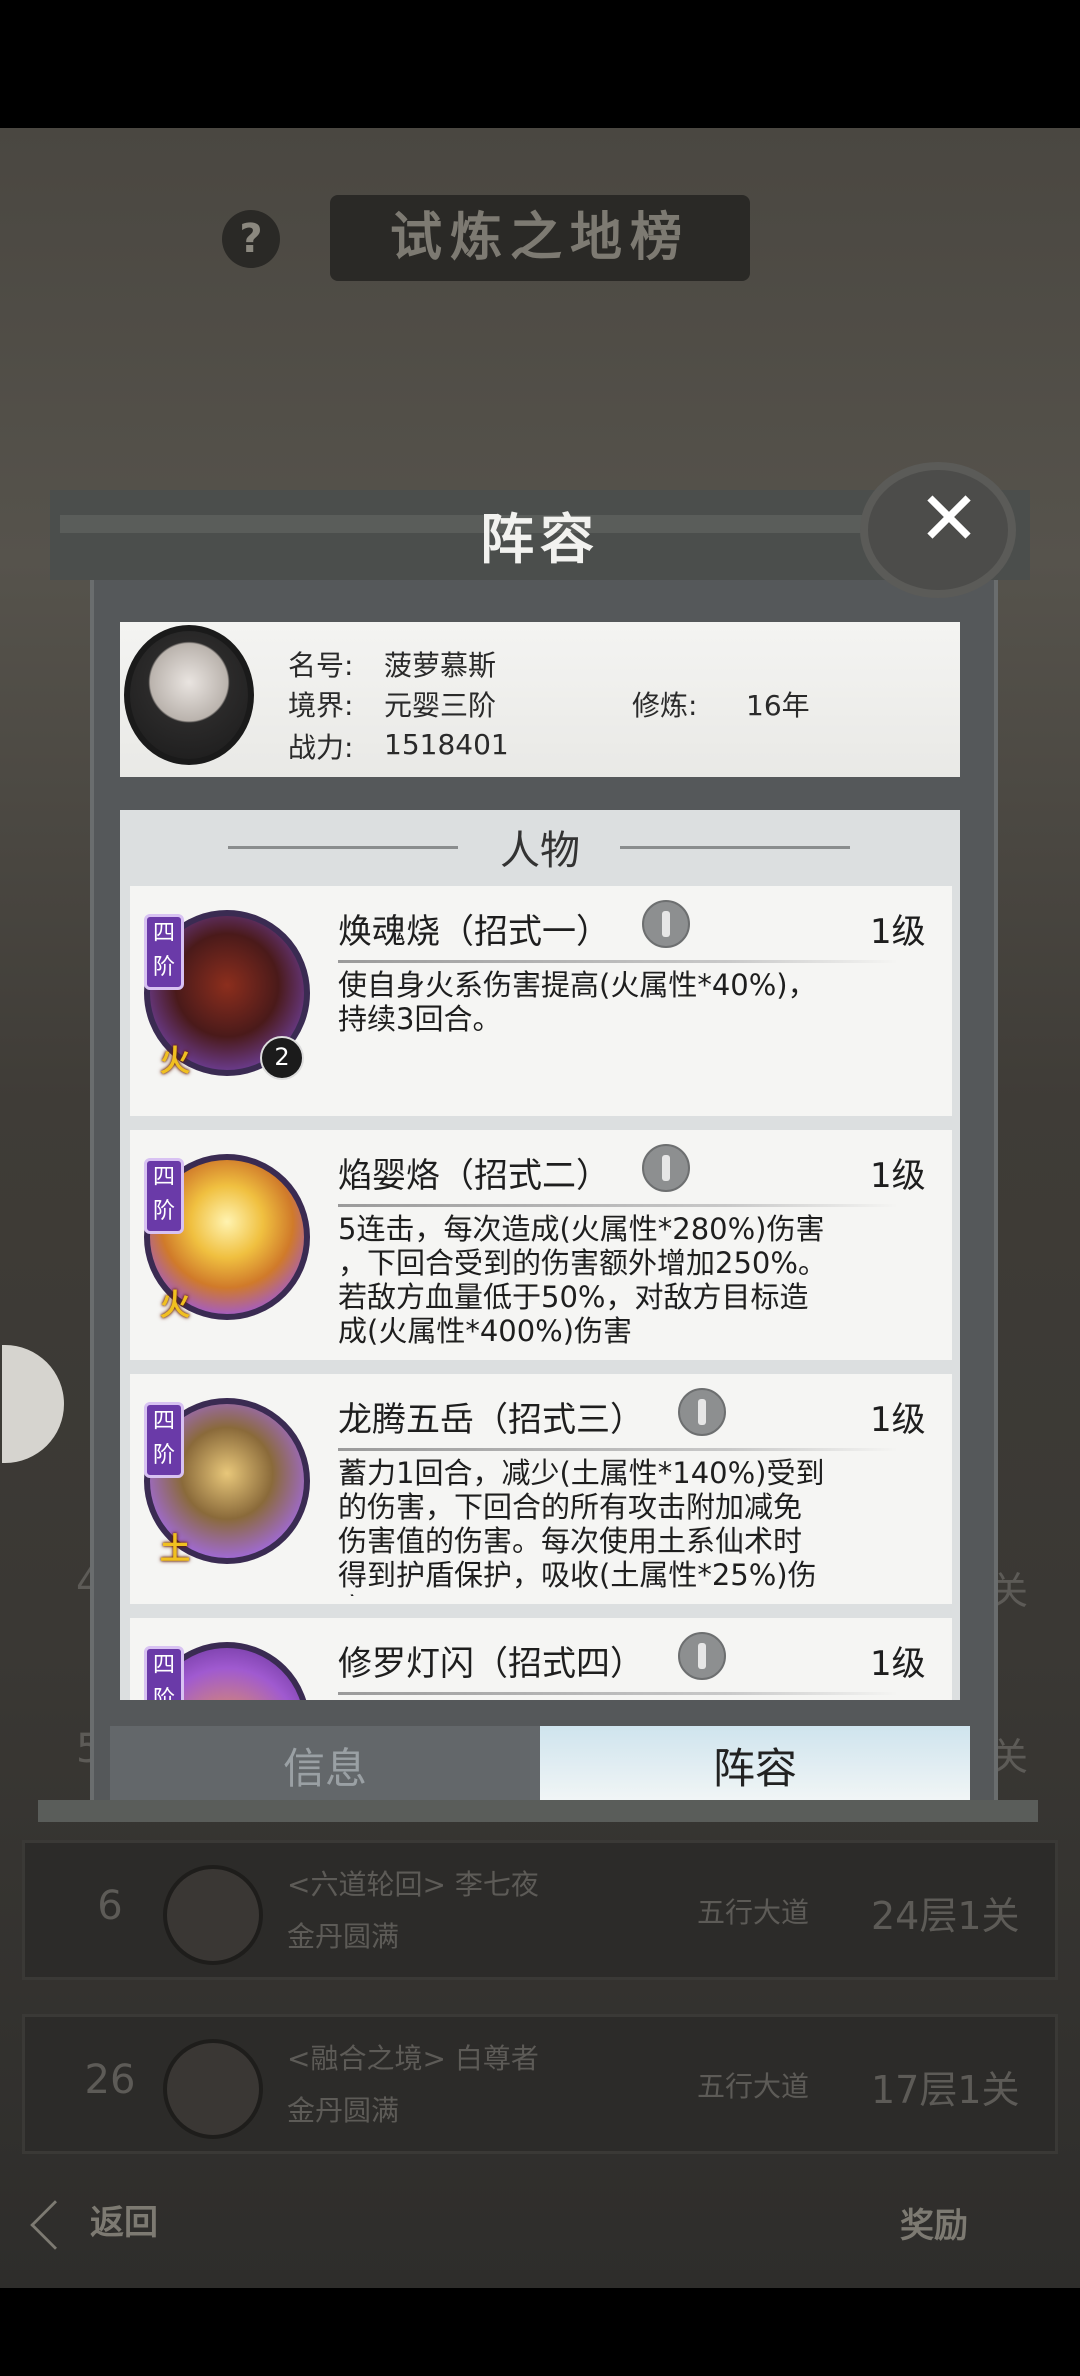  What do you see at coordinates (491, 1664) in the screenshot?
I see `skill-name: 修罗灯闪（招式四）` at bounding box center [491, 1664].